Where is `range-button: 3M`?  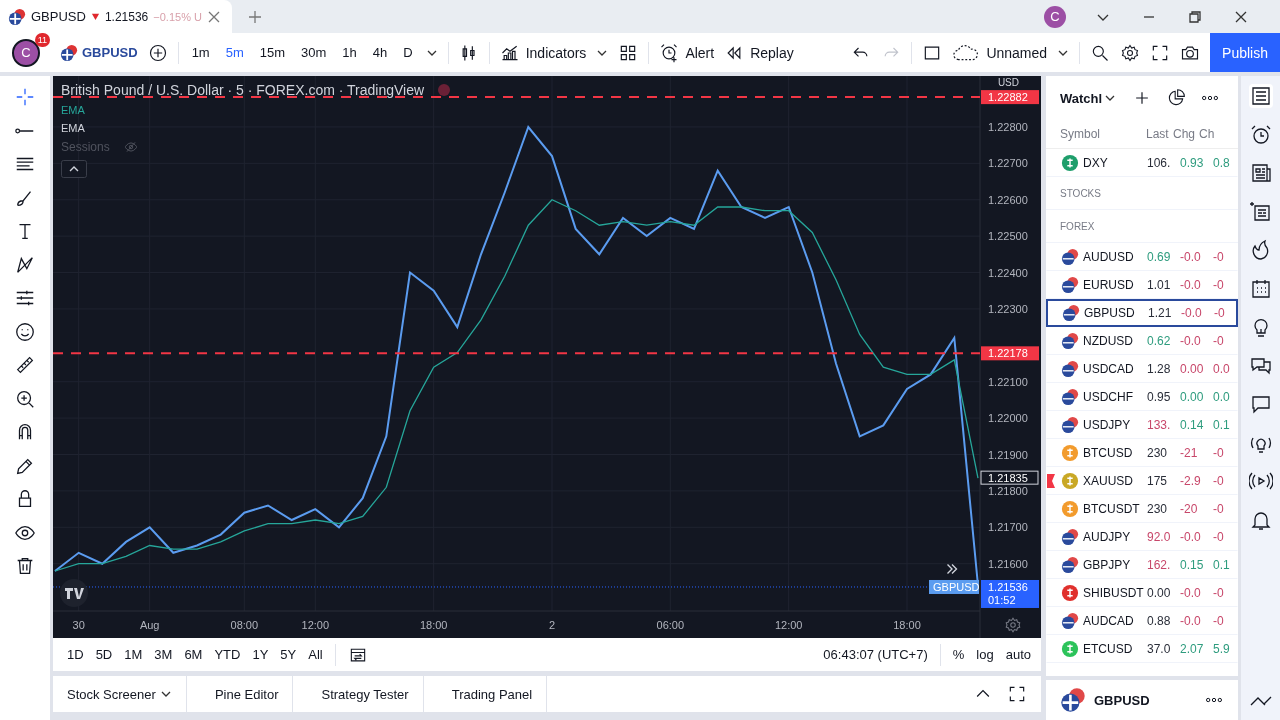
range-button: 3M is located at coordinates (163, 654).